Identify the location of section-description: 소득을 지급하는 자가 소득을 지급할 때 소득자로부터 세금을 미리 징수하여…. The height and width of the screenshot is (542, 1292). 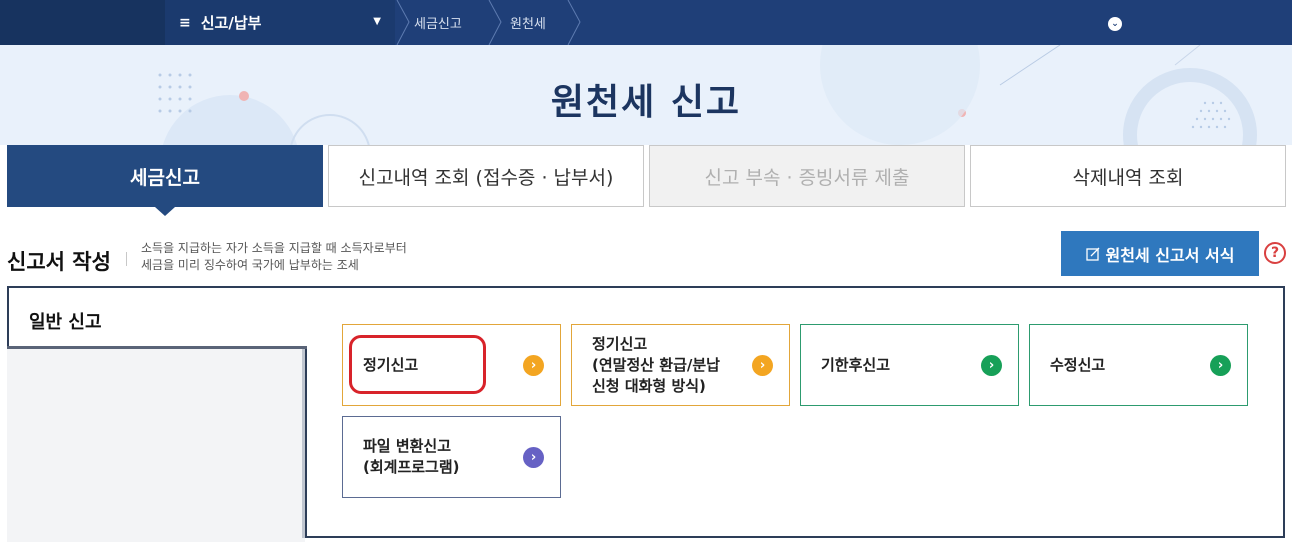
(274, 257).